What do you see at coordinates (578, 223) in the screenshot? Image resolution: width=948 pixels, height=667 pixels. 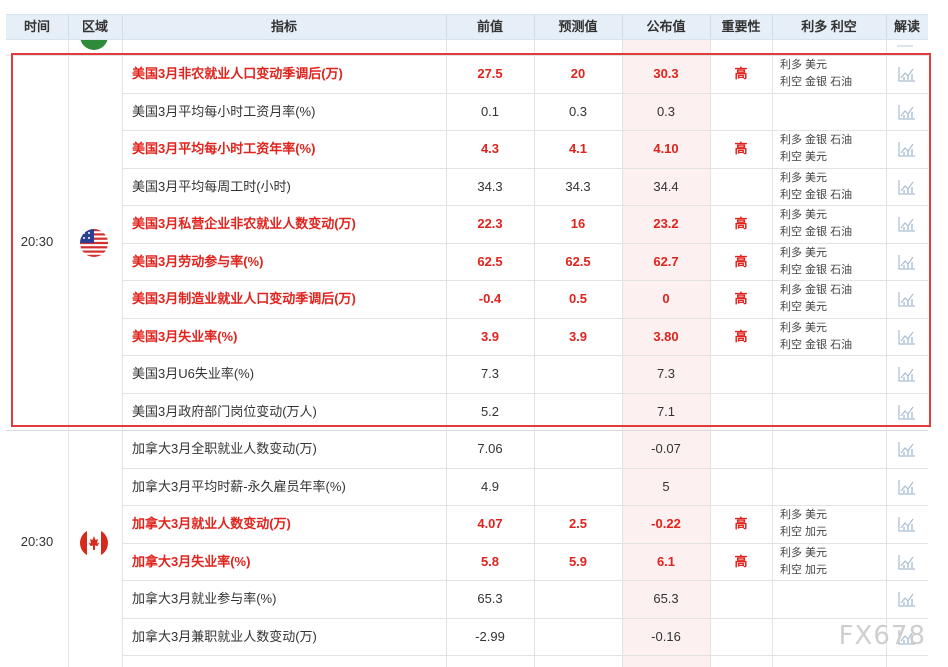 I see `forecast-value: 16` at bounding box center [578, 223].